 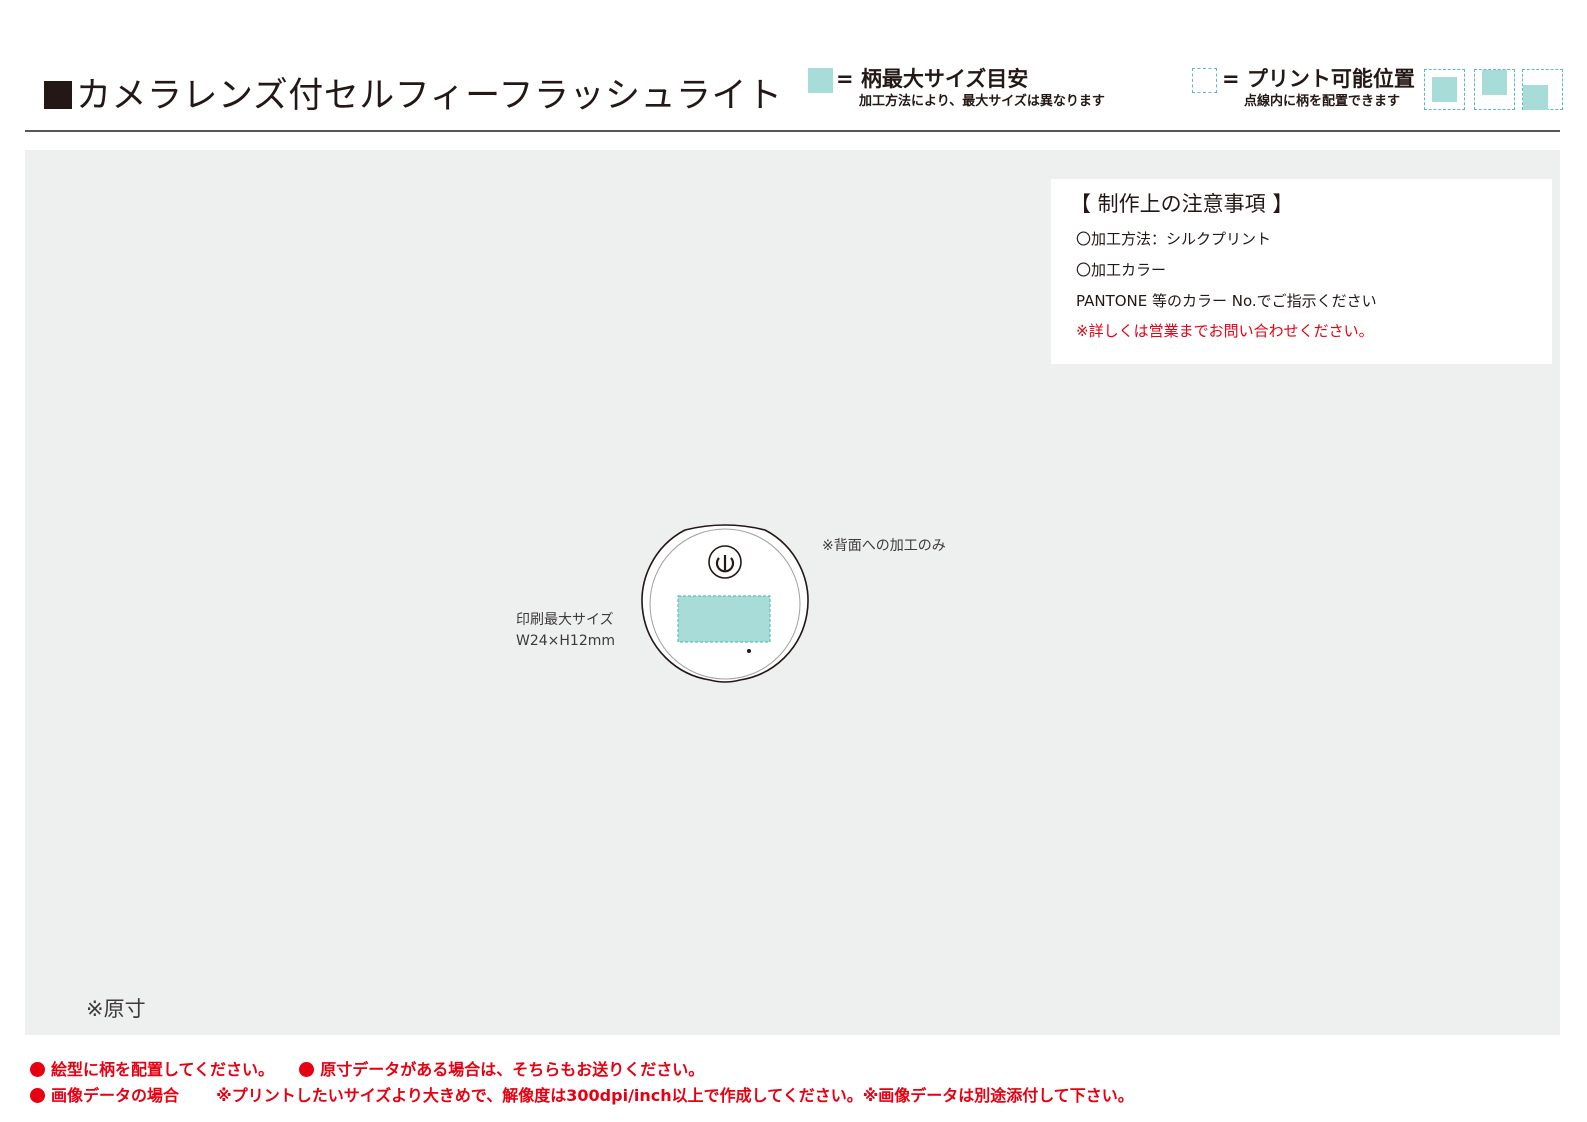 I want to click on position-example-top-icon, so click(x=1494, y=89).